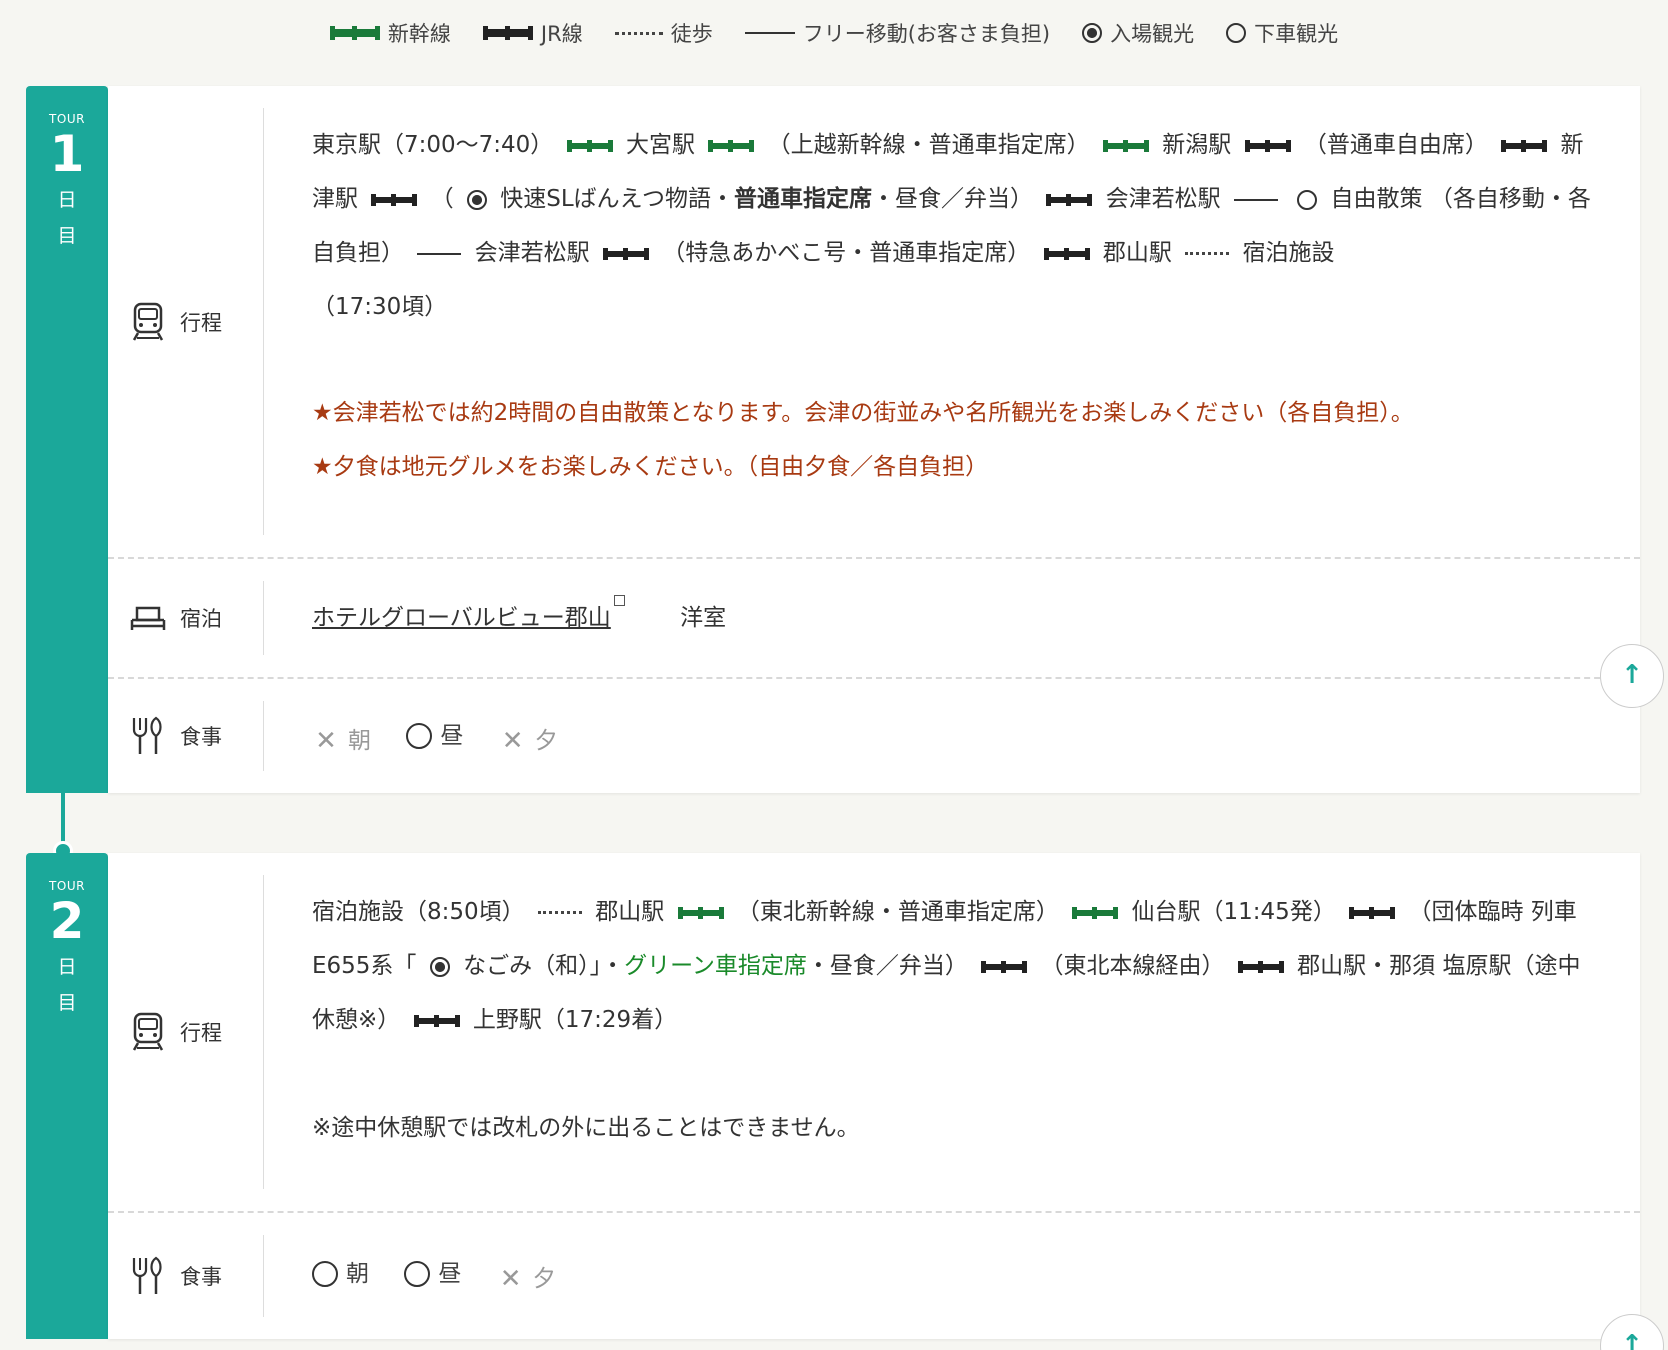 Image resolution: width=1668 pixels, height=1350 pixels. I want to click on meal-row: 食事 朝 昼 ✕ 夕, so click(874, 1275).